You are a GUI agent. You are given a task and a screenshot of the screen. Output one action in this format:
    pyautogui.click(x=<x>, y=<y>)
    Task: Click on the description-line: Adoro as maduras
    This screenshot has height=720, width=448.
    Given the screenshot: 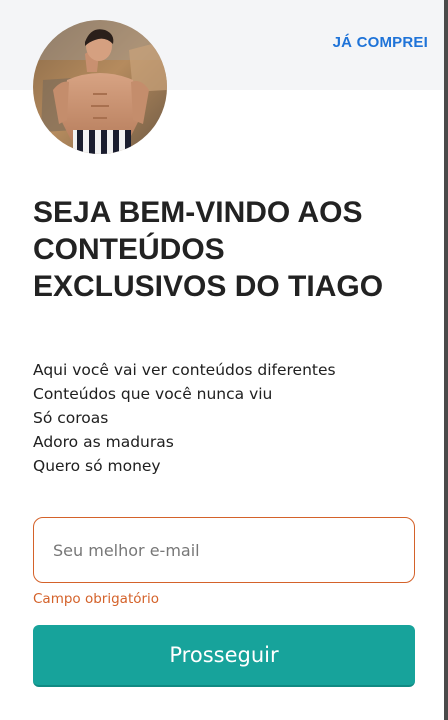 What is the action you would take?
    pyautogui.click(x=103, y=442)
    